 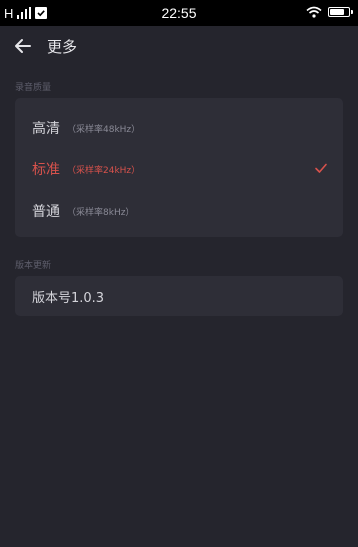 I want to click on quality-option-hd: 高清 （采样率48kHz）, so click(x=179, y=127).